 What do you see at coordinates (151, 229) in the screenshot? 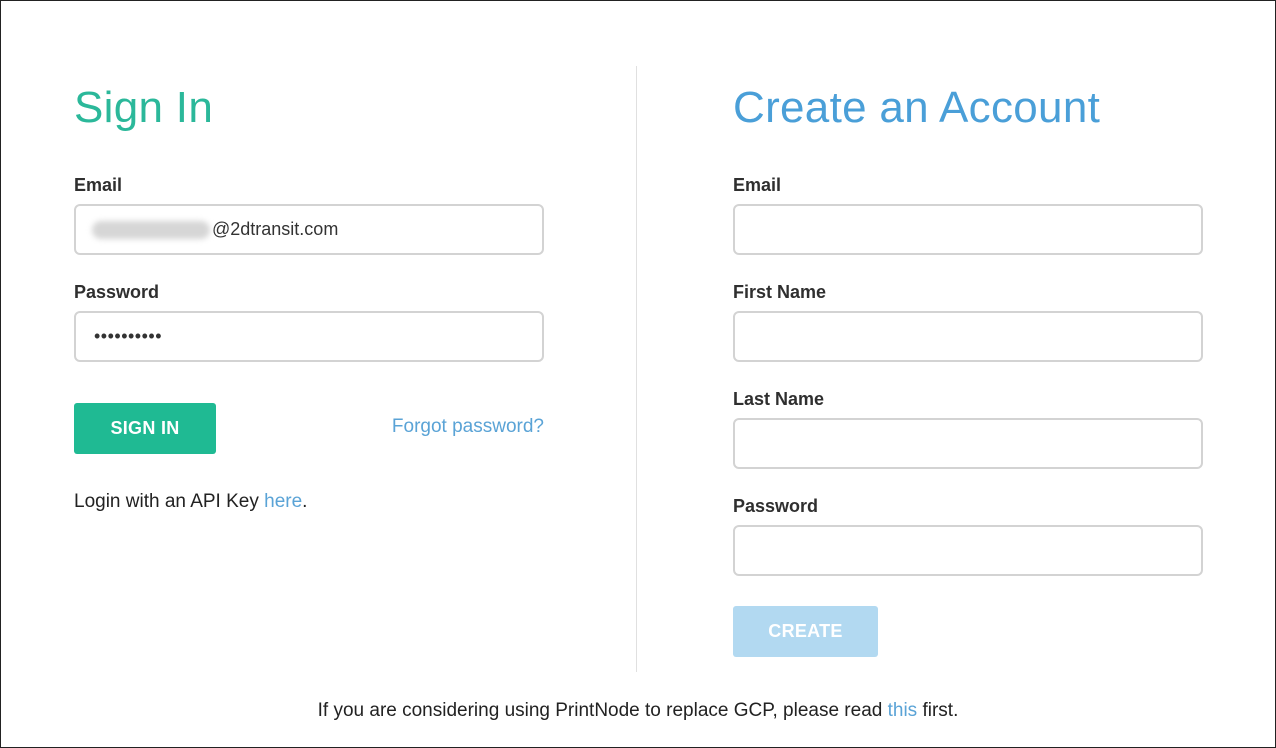
I see `redacted-email-user` at bounding box center [151, 229].